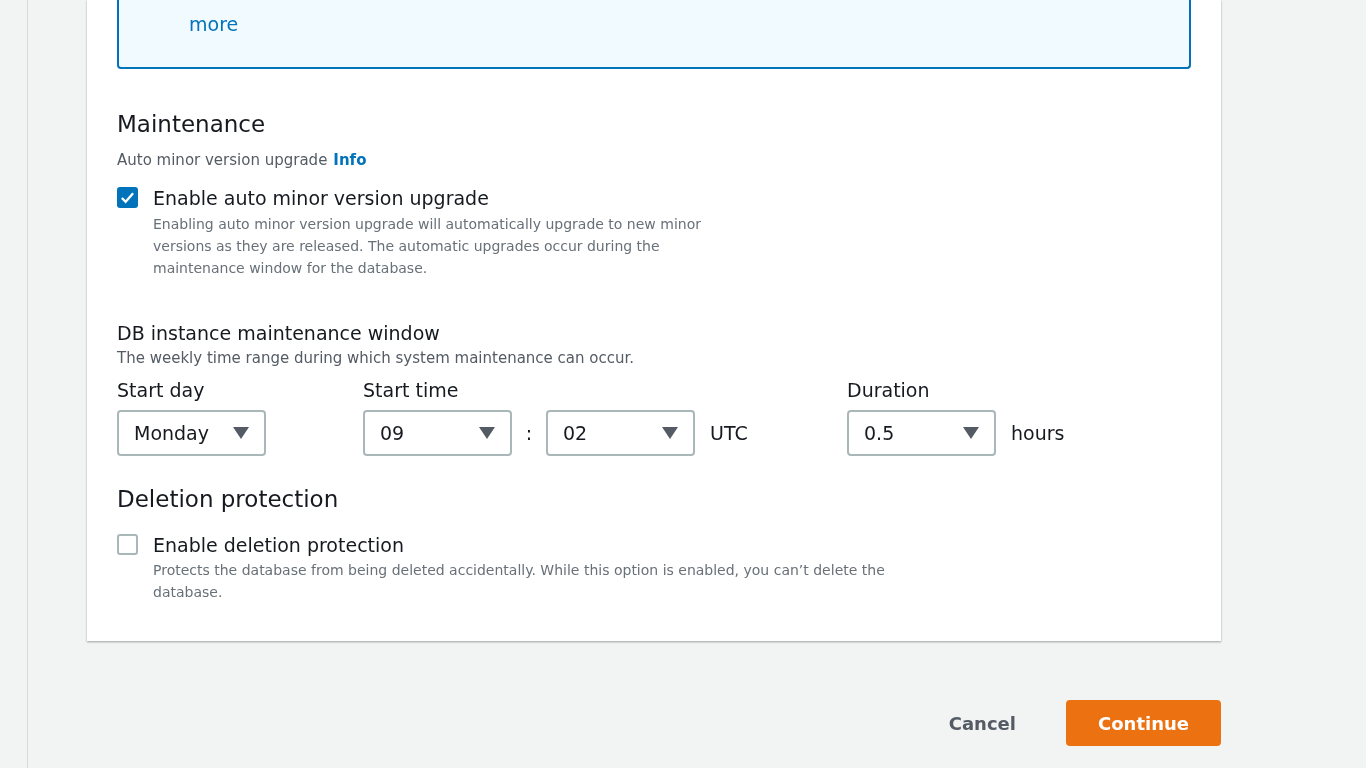 The image size is (1366, 768). What do you see at coordinates (519, 581) in the screenshot?
I see `option-description: Protects the database from being deleted accidentally. While this option is enabled, you can’t delete the database.` at bounding box center [519, 581].